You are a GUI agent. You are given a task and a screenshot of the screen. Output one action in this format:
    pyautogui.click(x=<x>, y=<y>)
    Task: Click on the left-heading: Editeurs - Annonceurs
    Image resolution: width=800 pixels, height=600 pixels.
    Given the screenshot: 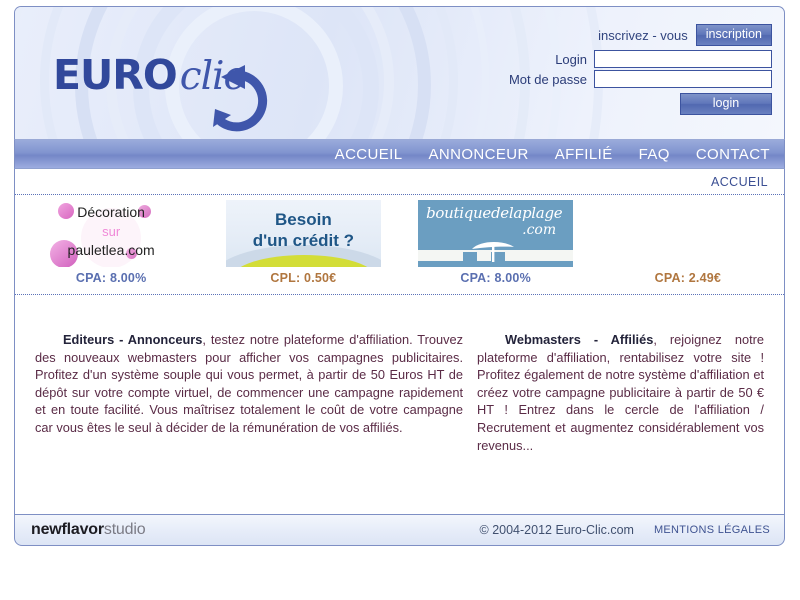 What is the action you would take?
    pyautogui.click(x=133, y=339)
    